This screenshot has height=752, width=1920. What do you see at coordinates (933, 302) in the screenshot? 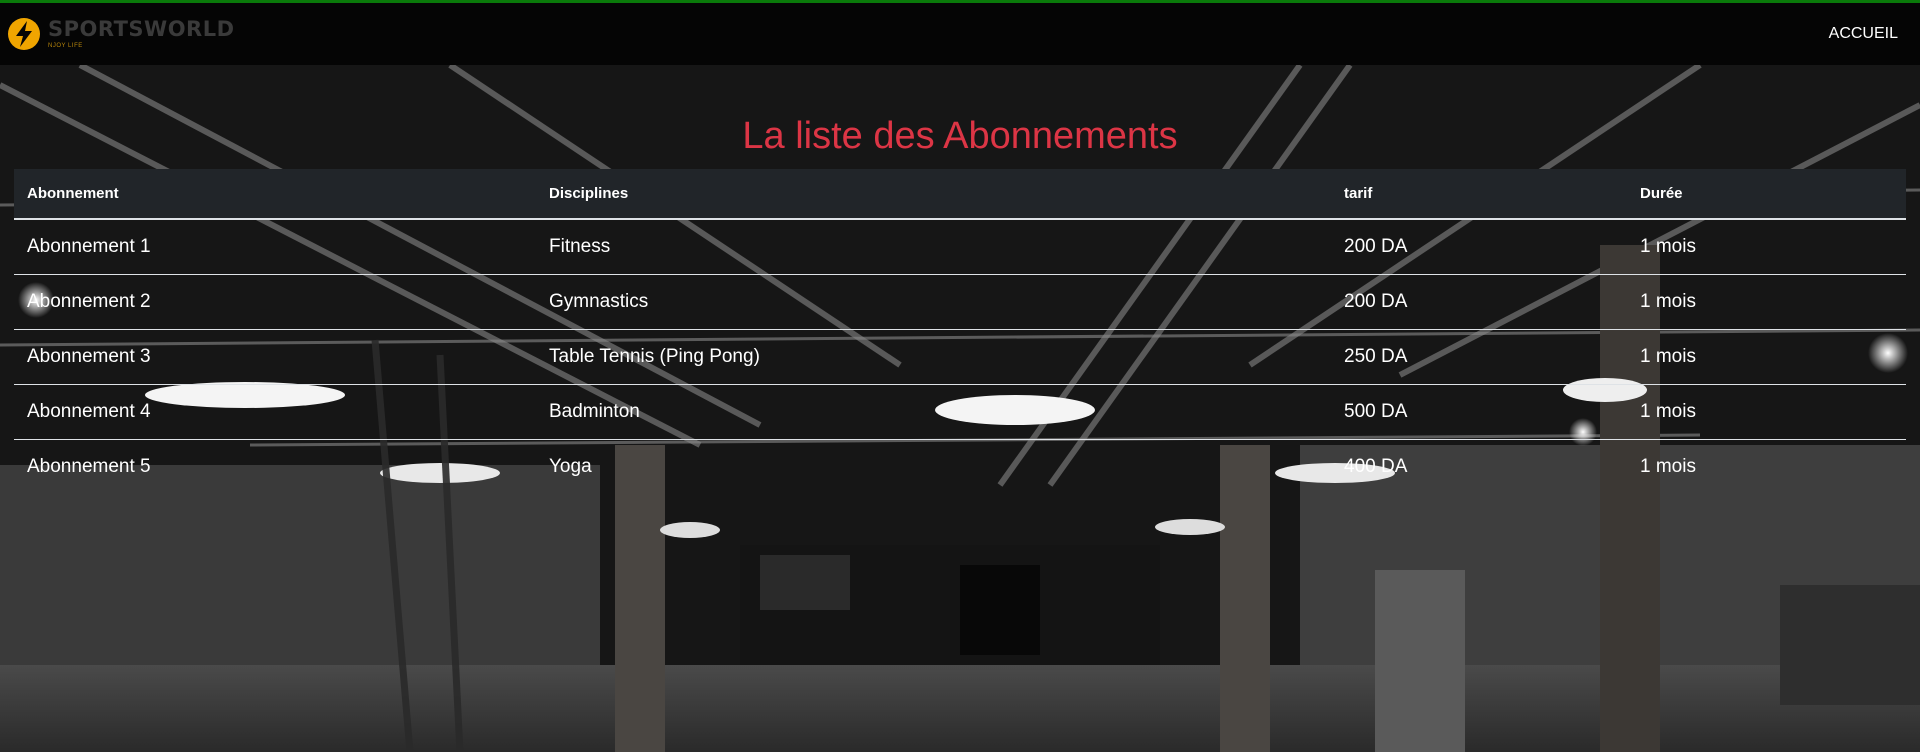
I see `cell-discipline: Gymnastics` at bounding box center [933, 302].